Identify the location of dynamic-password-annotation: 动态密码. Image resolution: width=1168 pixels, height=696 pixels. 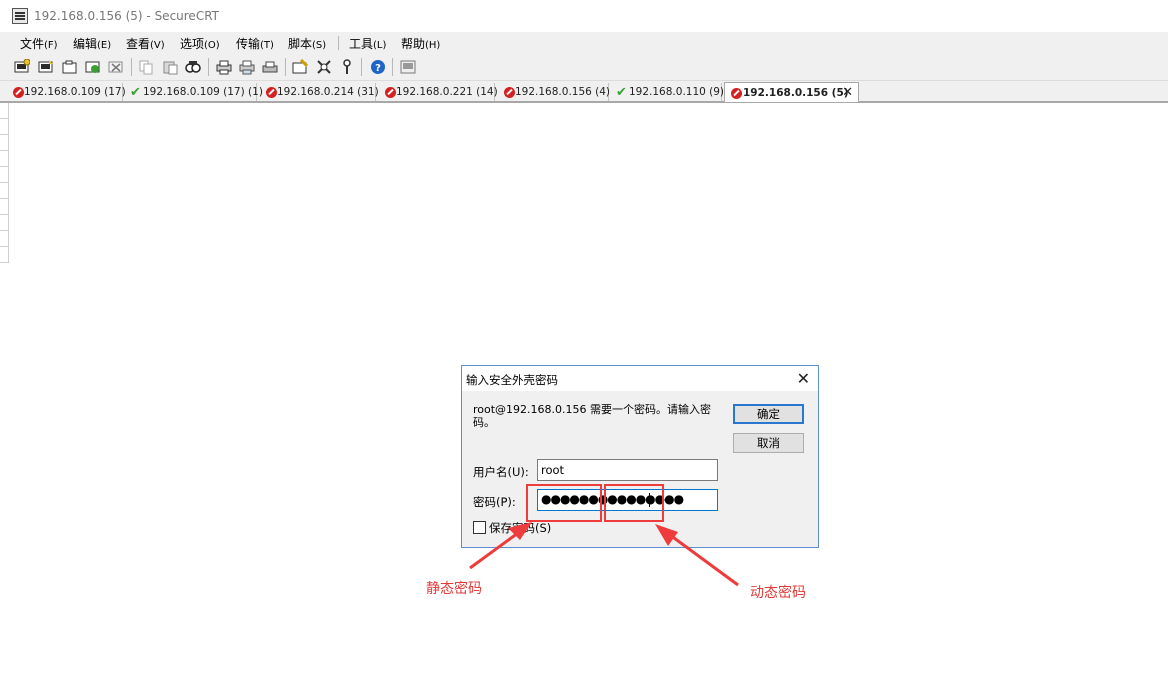
(778, 593).